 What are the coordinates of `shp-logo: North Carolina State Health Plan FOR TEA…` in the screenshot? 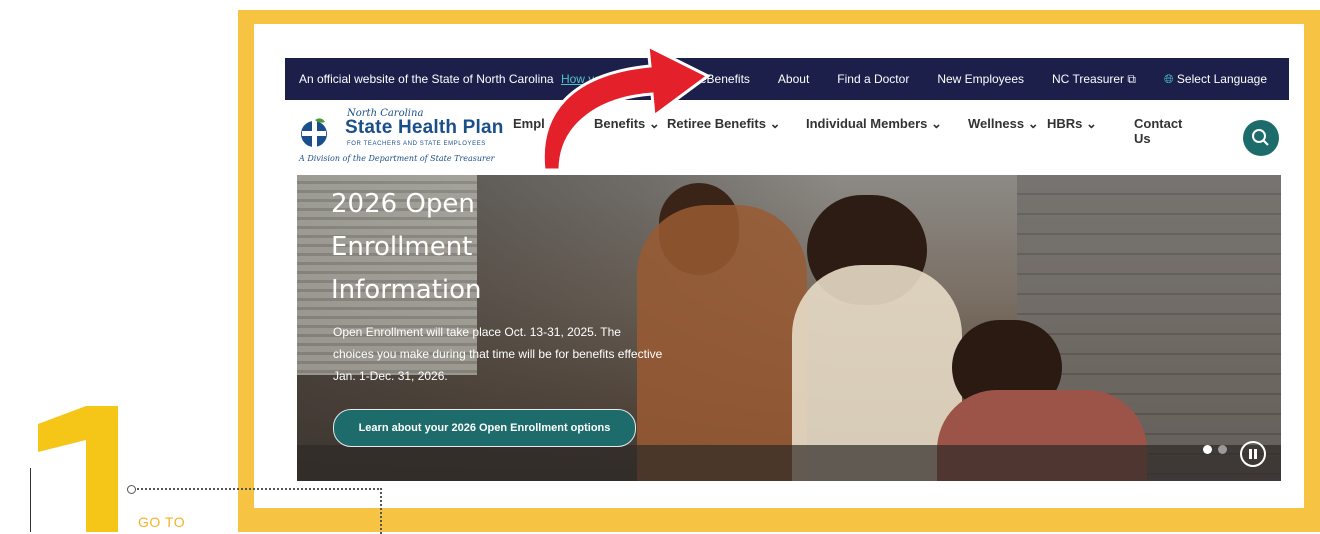 It's located at (401, 138).